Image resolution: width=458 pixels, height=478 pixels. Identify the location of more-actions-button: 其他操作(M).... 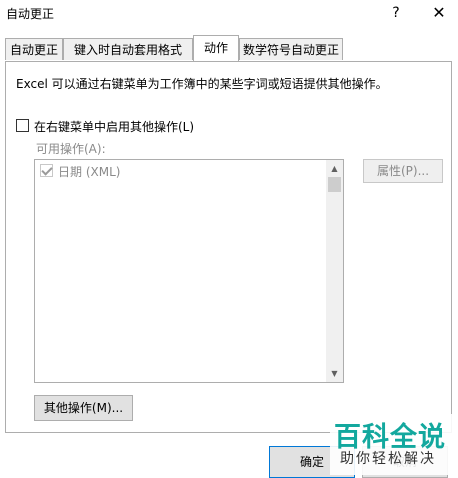
(83, 408).